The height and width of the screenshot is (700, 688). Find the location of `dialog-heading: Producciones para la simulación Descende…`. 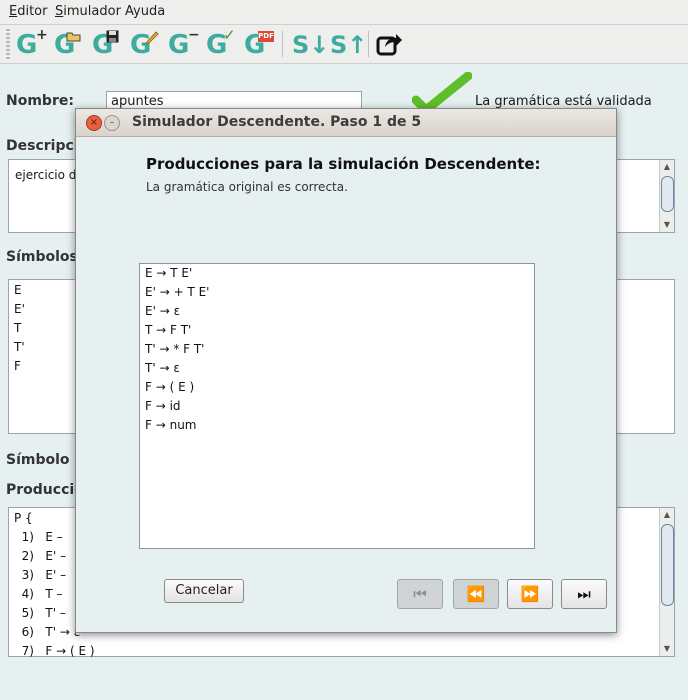

dialog-heading: Producciones para la simulación Descende… is located at coordinates (343, 164).